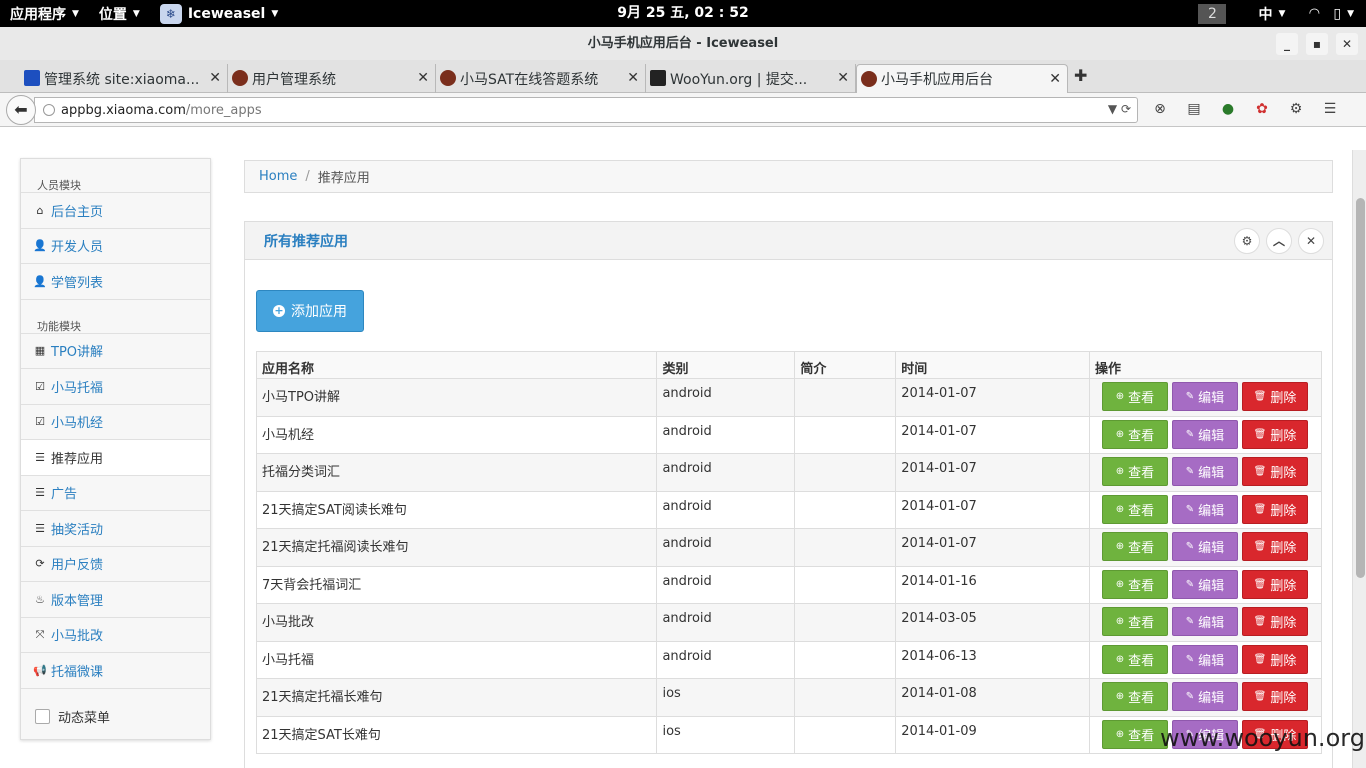 The height and width of the screenshot is (768, 1366). I want to click on minimize-button: _, so click(1287, 44).